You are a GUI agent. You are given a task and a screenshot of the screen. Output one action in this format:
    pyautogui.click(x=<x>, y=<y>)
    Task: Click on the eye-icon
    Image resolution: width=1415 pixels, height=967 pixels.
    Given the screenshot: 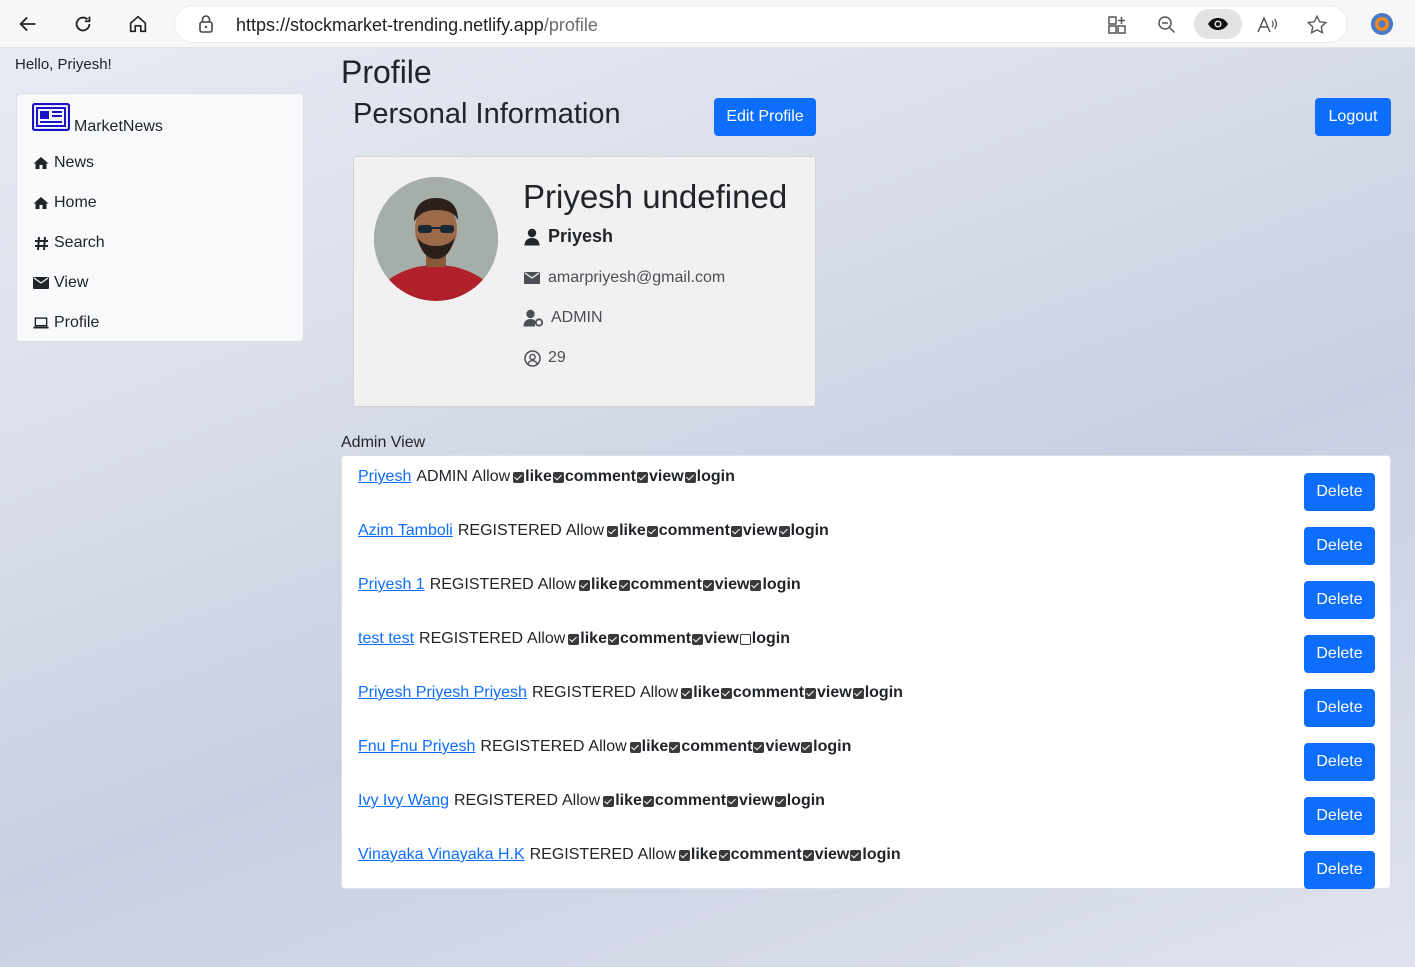 What is the action you would take?
    pyautogui.click(x=1218, y=24)
    